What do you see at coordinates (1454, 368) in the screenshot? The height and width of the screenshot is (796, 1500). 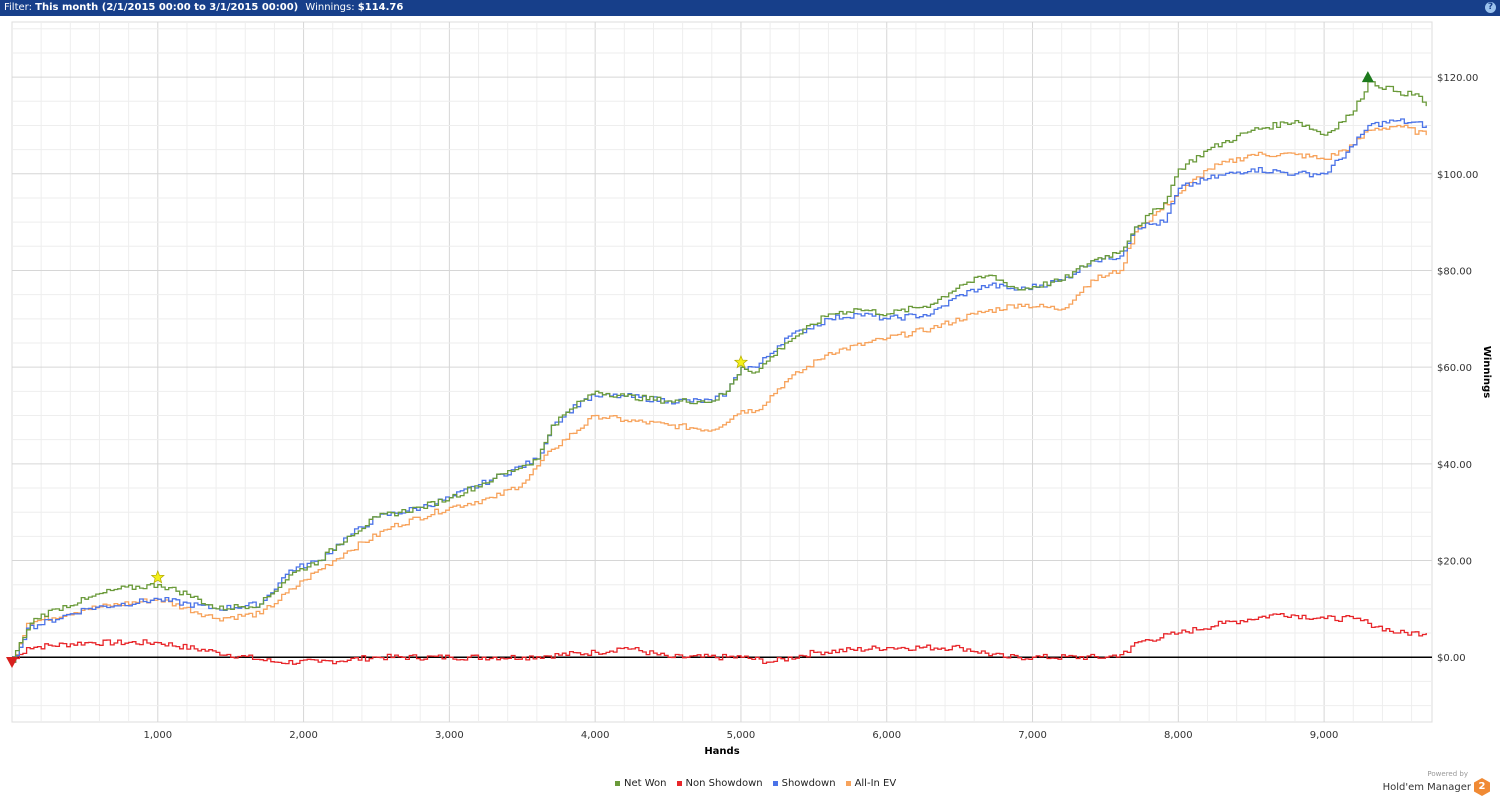 I see `y-tick-label: $60.00` at bounding box center [1454, 368].